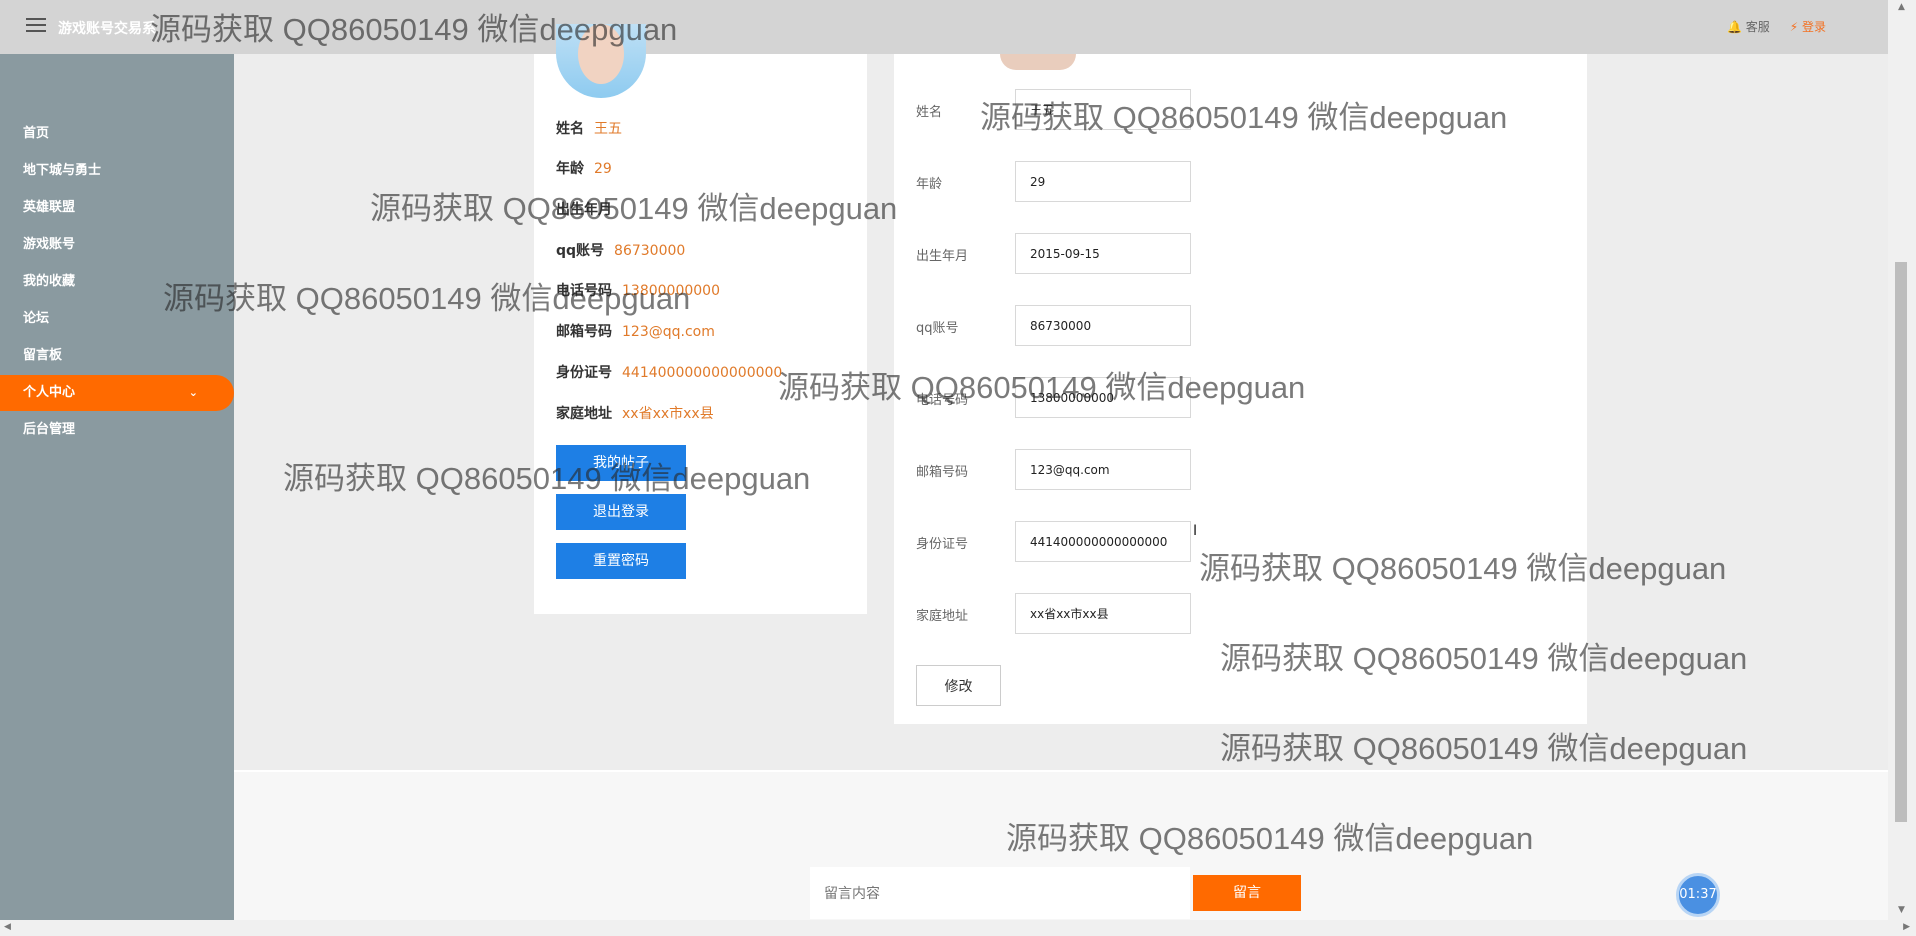  I want to click on sidebar-item-admin: 后台管理, so click(117, 430).